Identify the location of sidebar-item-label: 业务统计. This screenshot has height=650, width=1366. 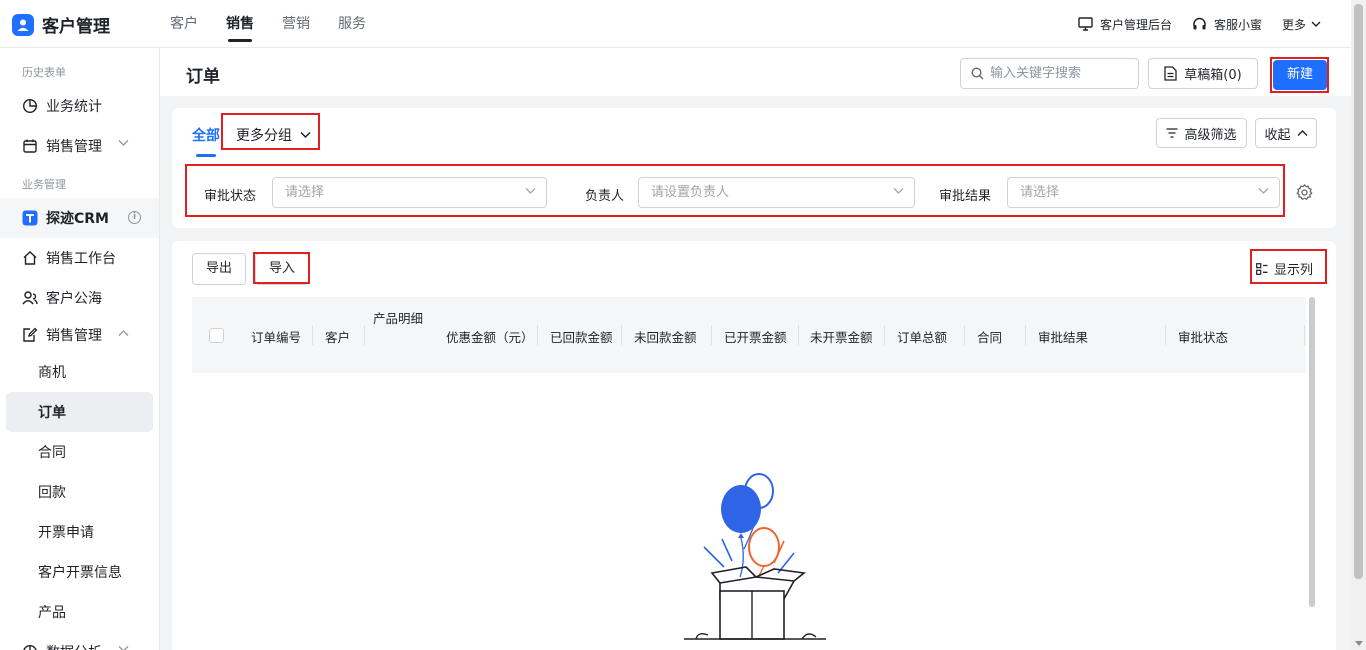
(74, 107).